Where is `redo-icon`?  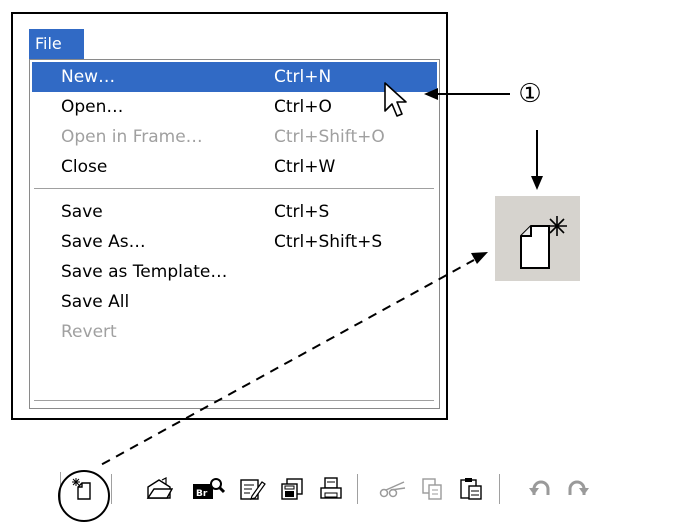
redo-icon is located at coordinates (578, 487).